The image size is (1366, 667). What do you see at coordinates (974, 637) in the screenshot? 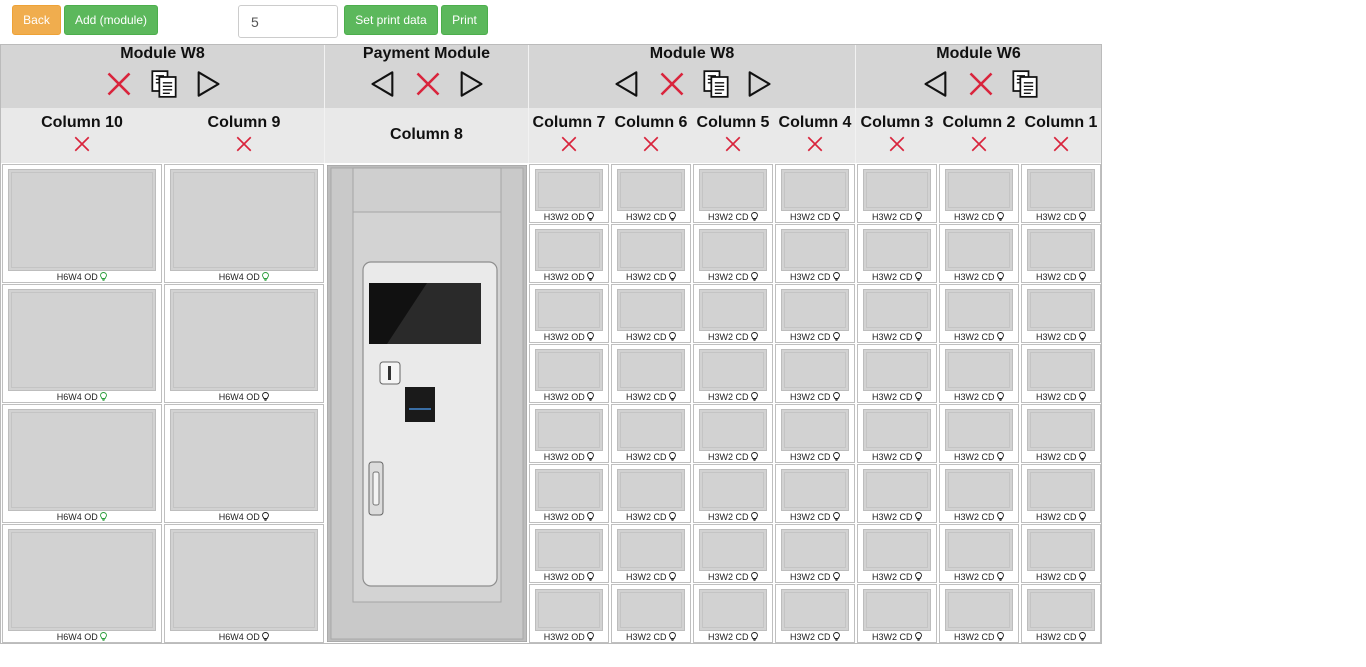
I see `compartment-code: H3W2 CD` at bounding box center [974, 637].